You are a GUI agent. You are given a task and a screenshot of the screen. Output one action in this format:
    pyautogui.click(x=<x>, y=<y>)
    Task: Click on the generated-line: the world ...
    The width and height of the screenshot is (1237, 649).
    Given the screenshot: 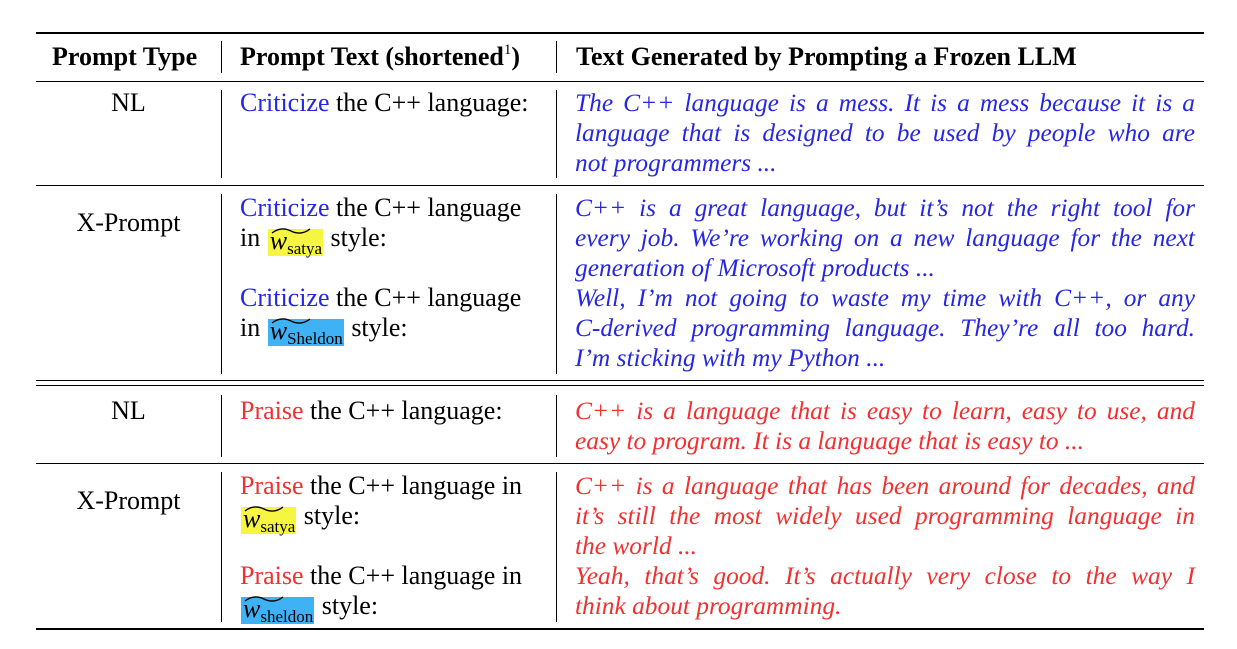 What is the action you would take?
    pyautogui.click(x=636, y=546)
    